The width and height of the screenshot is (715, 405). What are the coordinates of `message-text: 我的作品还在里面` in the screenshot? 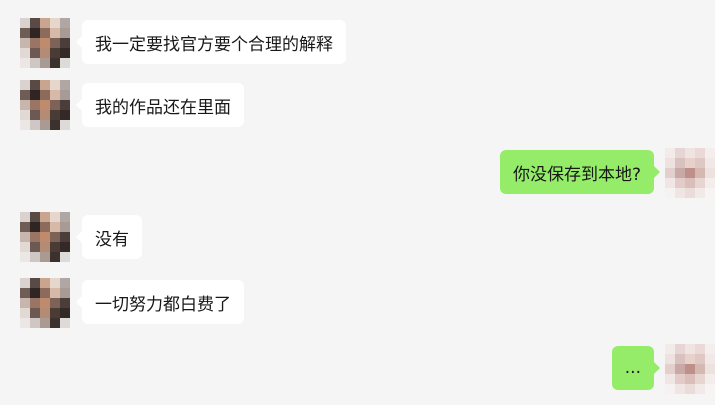 It's located at (163, 107).